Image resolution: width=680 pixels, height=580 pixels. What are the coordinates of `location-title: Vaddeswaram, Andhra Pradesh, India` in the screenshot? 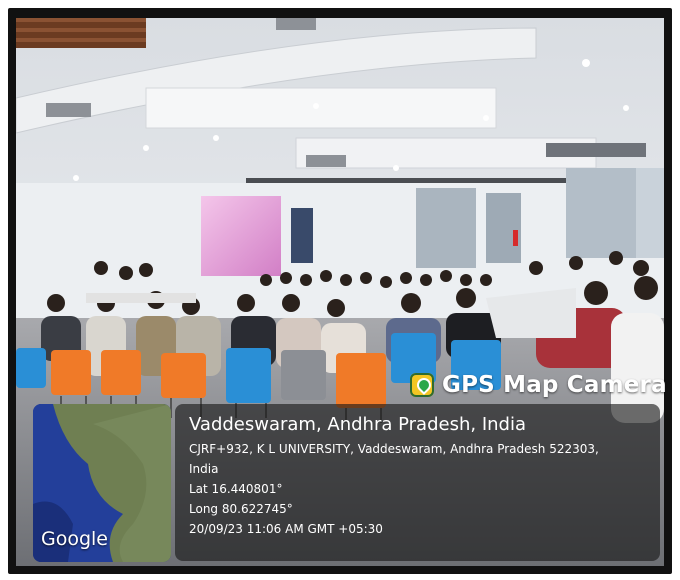 It's located at (357, 424).